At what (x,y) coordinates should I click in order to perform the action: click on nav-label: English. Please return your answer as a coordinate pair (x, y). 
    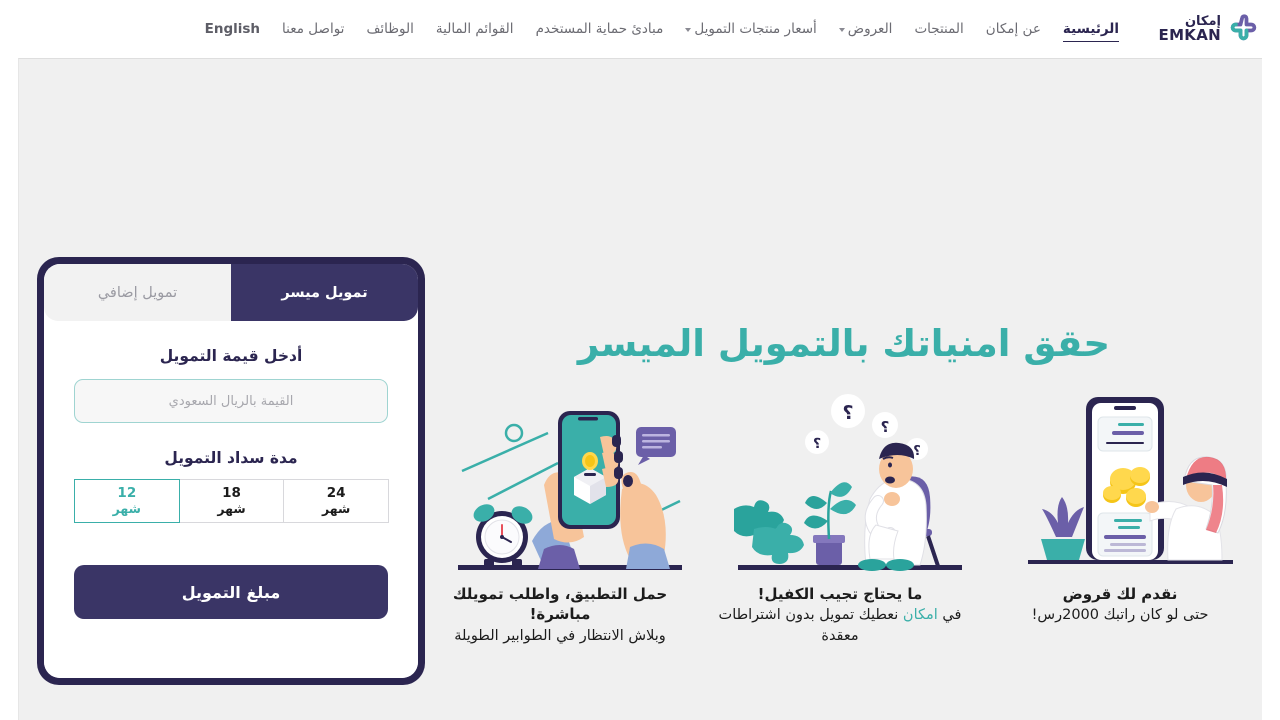
    Looking at the image, I should click on (232, 29).